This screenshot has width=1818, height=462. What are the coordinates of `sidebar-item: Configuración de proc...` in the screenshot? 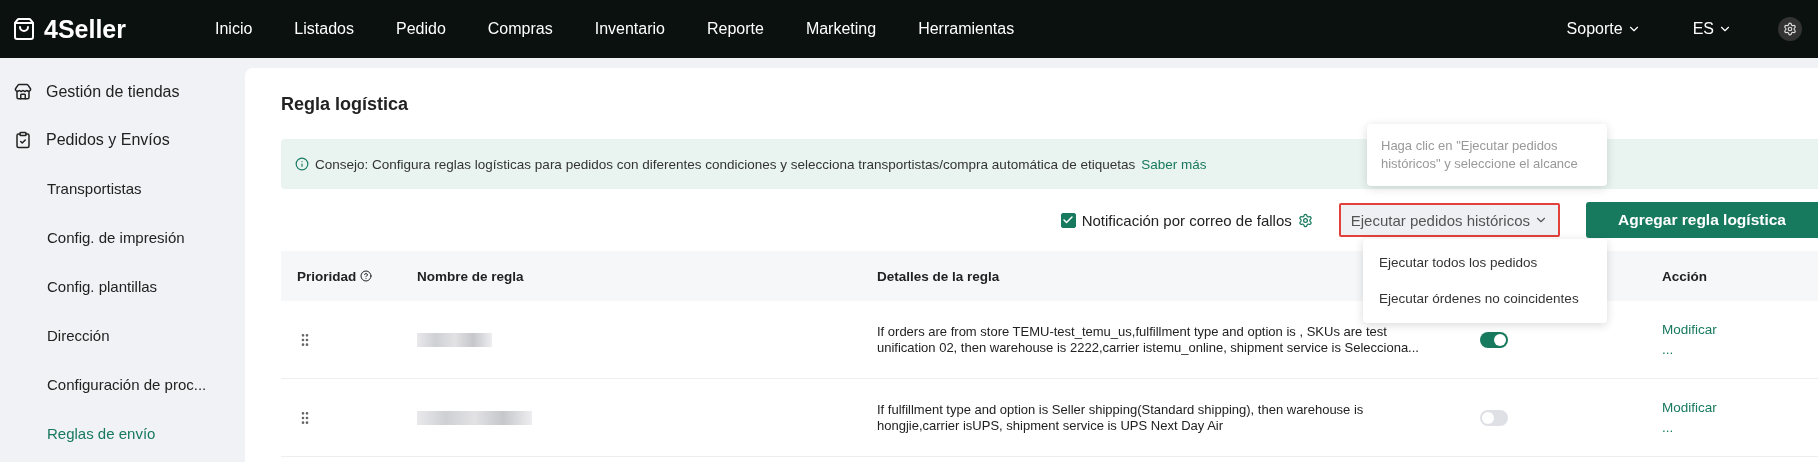 It's located at (122, 384).